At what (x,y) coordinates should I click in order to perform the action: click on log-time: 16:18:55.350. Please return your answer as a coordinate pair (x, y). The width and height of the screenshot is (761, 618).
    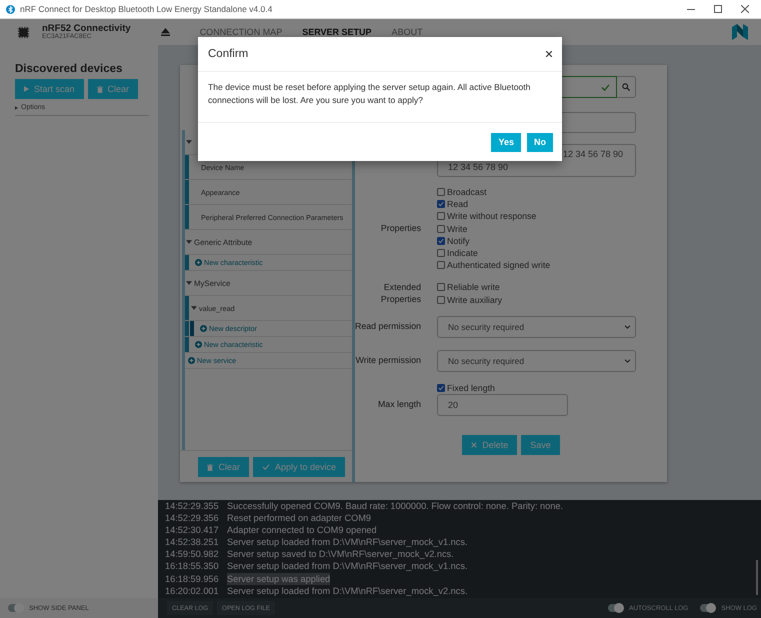
    Looking at the image, I should click on (192, 566).